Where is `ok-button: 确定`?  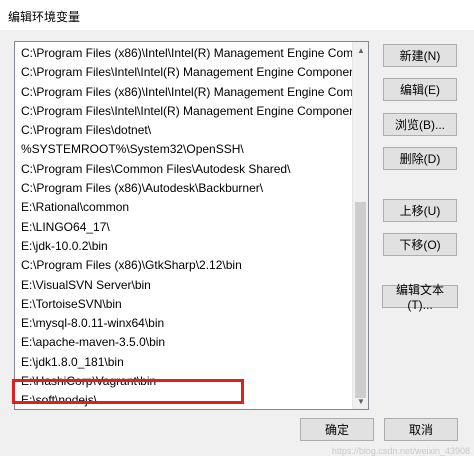 ok-button: 确定 is located at coordinates (337, 429).